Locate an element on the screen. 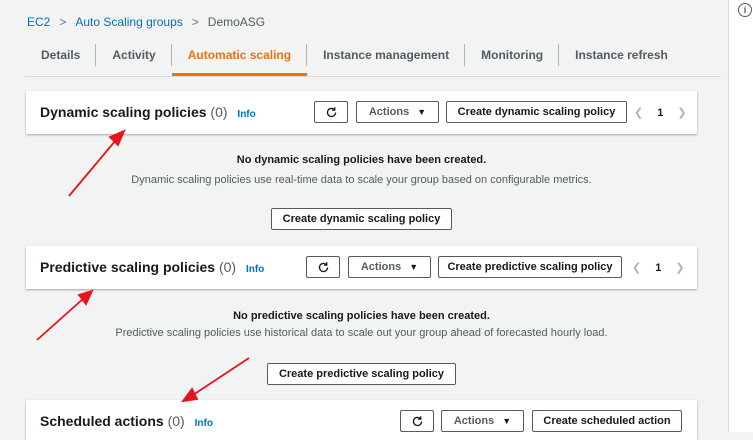  create-predictive-policy-button: Create predictive scaling policy is located at coordinates (361, 374).